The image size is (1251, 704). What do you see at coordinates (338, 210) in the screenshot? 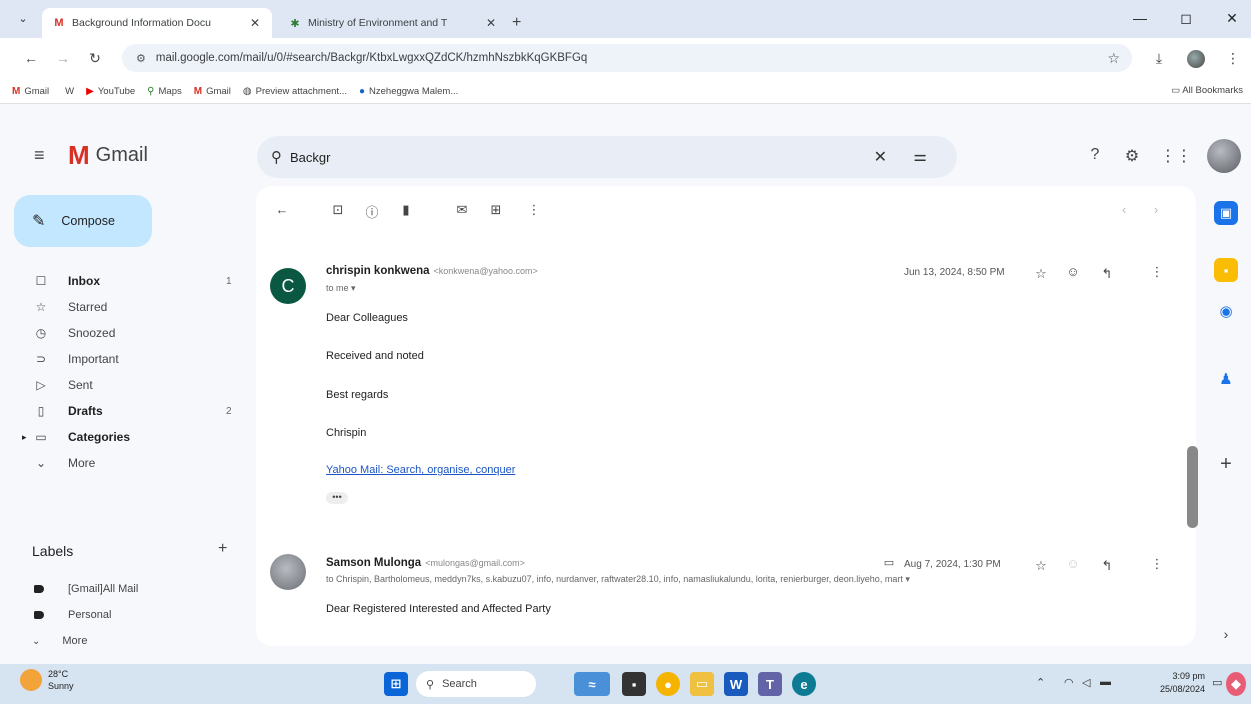
I see `archive-icon: ⊡` at bounding box center [338, 210].